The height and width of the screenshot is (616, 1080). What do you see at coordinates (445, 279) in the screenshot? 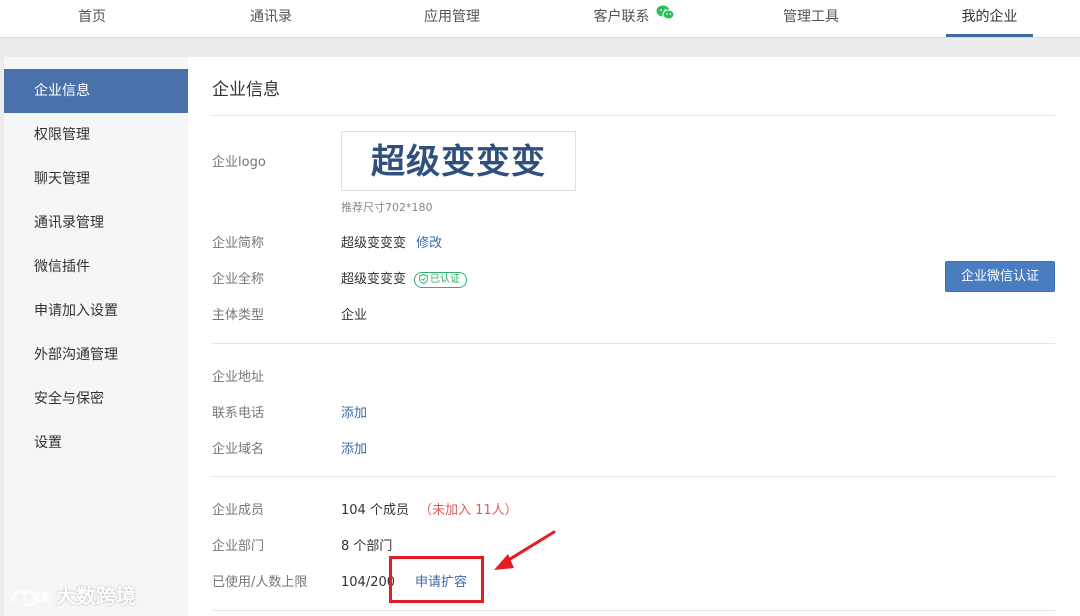
I see `verified-badge-label: 已认证` at bounding box center [445, 279].